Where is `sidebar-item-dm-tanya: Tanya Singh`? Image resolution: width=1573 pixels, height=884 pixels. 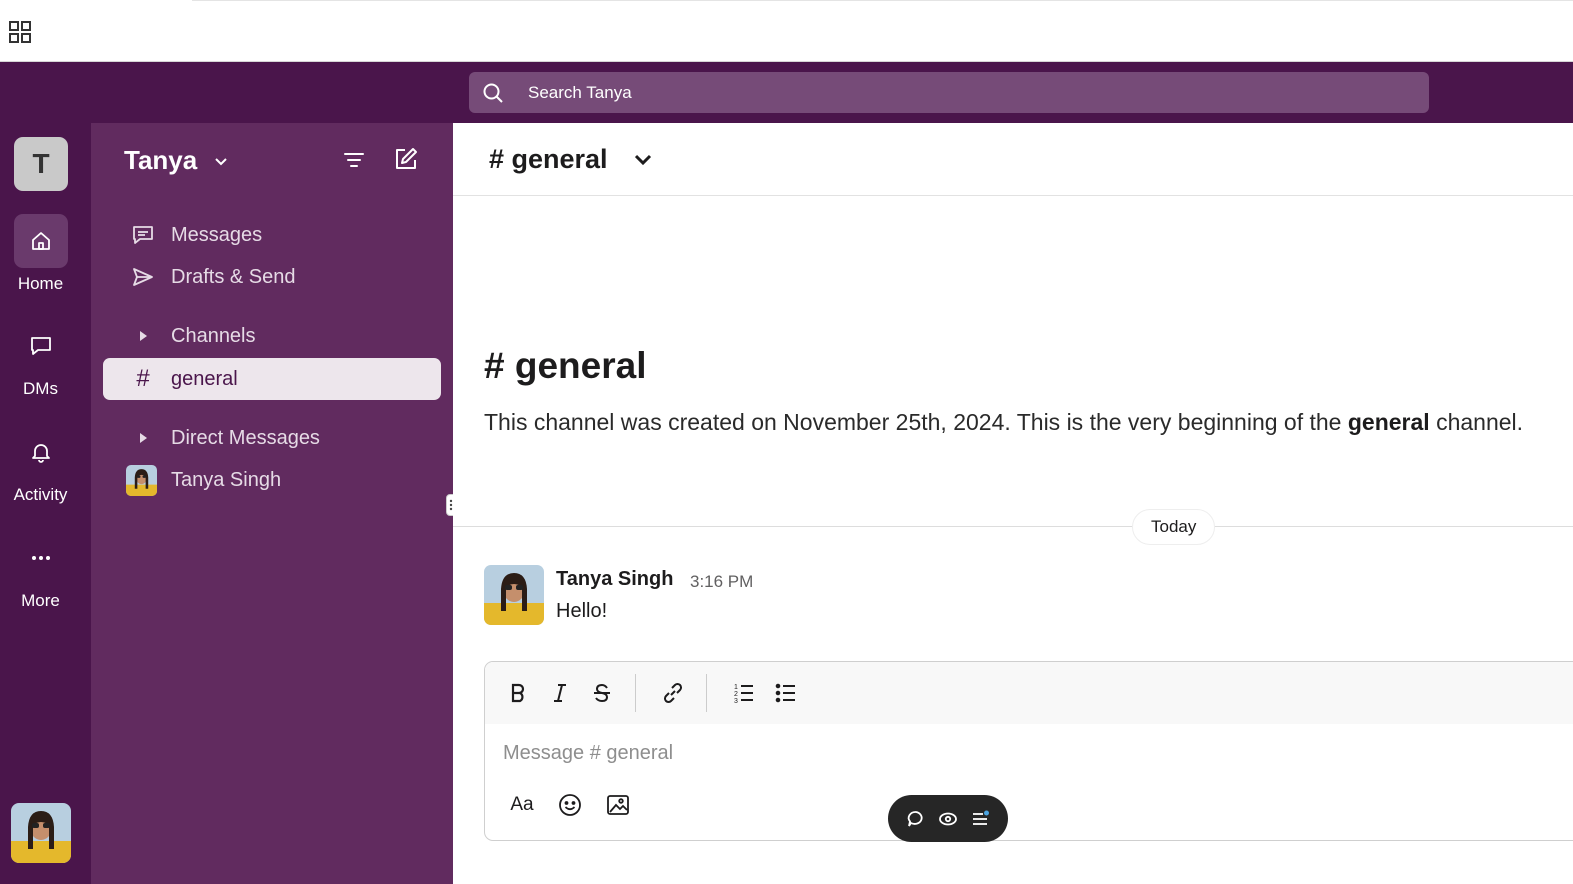
sidebar-item-dm-tanya: Tanya Singh is located at coordinates (272, 480).